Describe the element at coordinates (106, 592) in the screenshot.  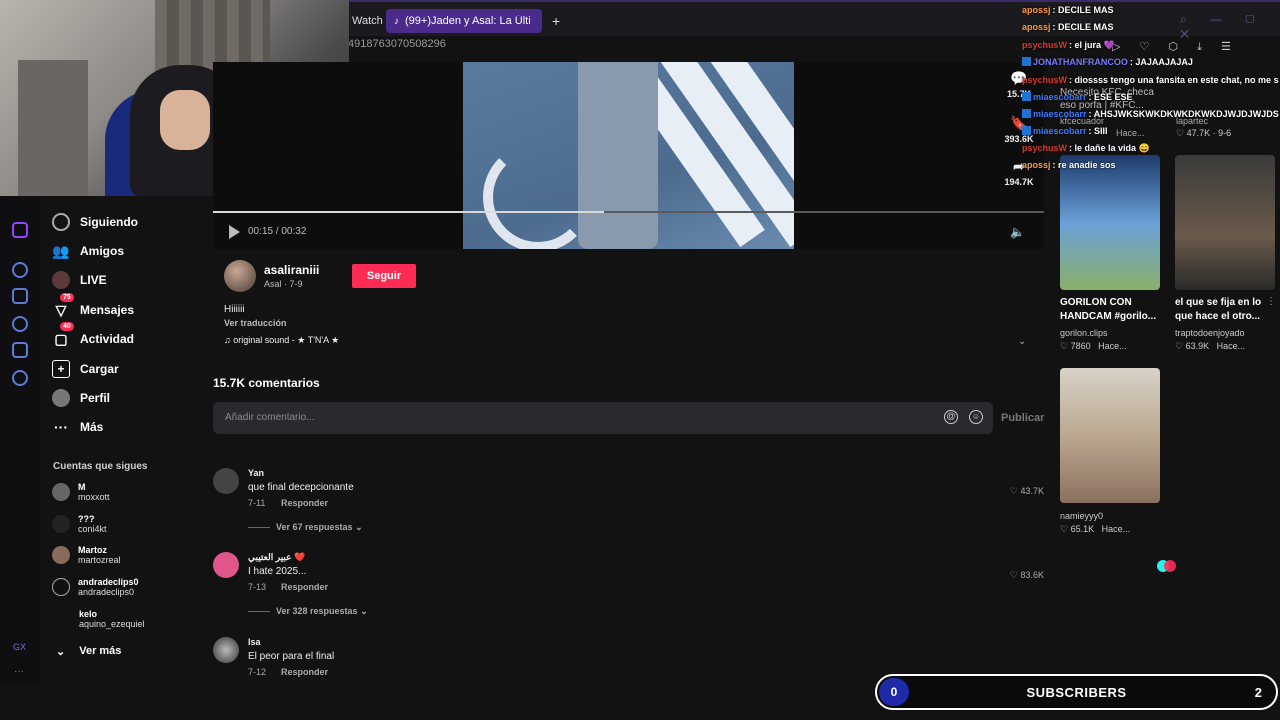
I see `account-handle: andradeclips0` at that location.